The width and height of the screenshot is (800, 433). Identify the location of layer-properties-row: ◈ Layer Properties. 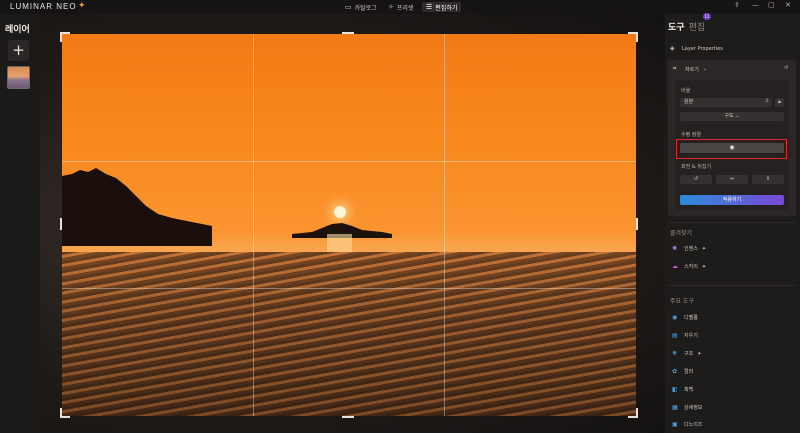
(696, 48).